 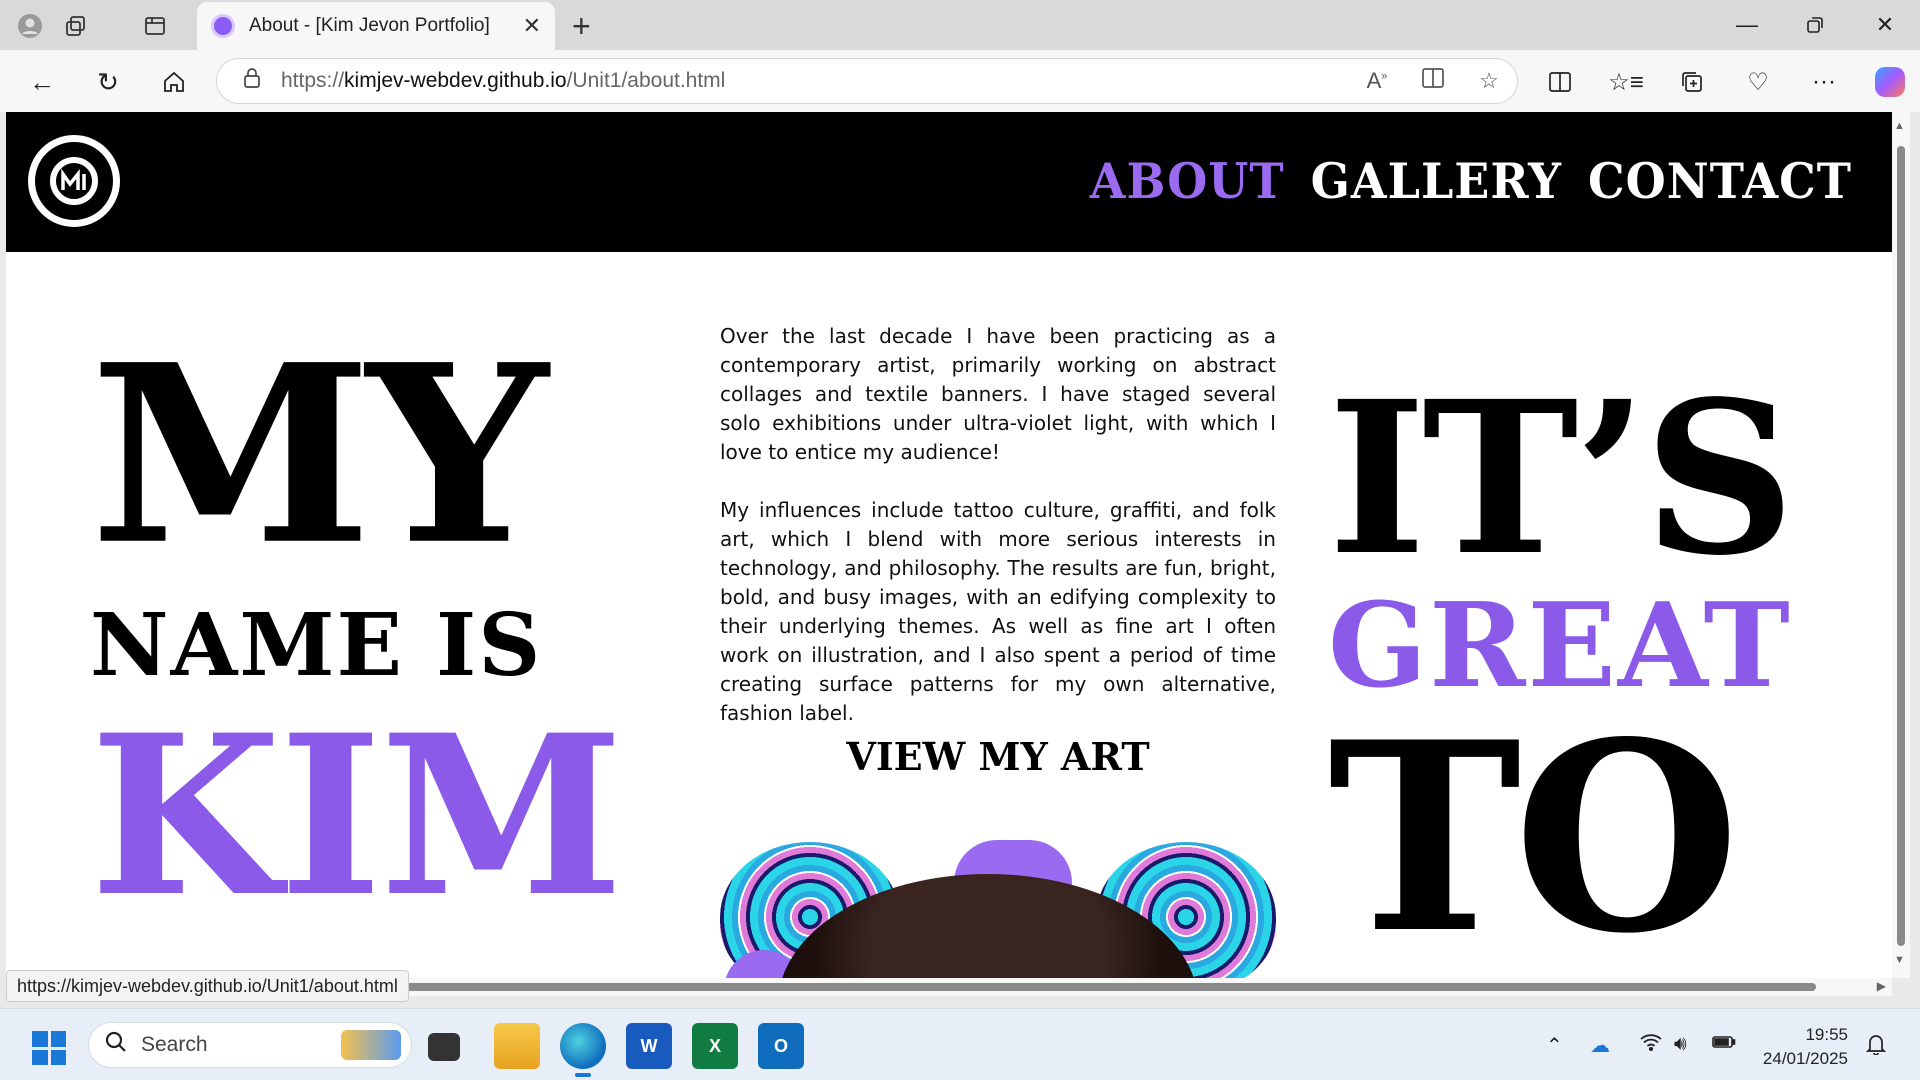 I want to click on url-path: /Unit1/about.html, so click(x=646, y=80).